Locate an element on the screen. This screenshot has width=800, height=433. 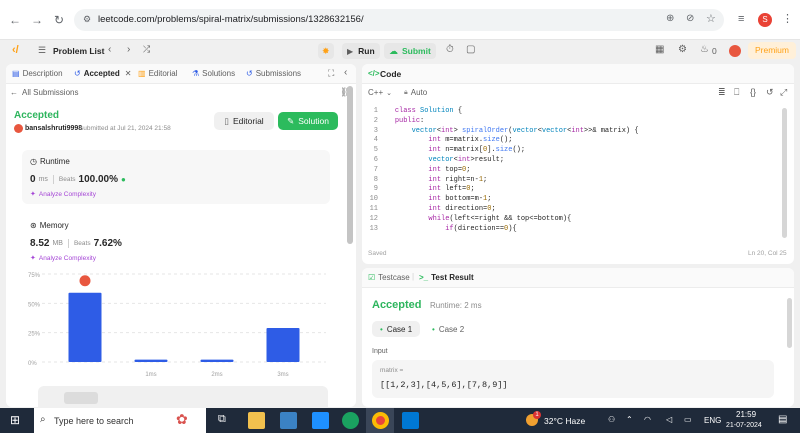
settings-icon: ⚙ is located at coordinates (682, 49).